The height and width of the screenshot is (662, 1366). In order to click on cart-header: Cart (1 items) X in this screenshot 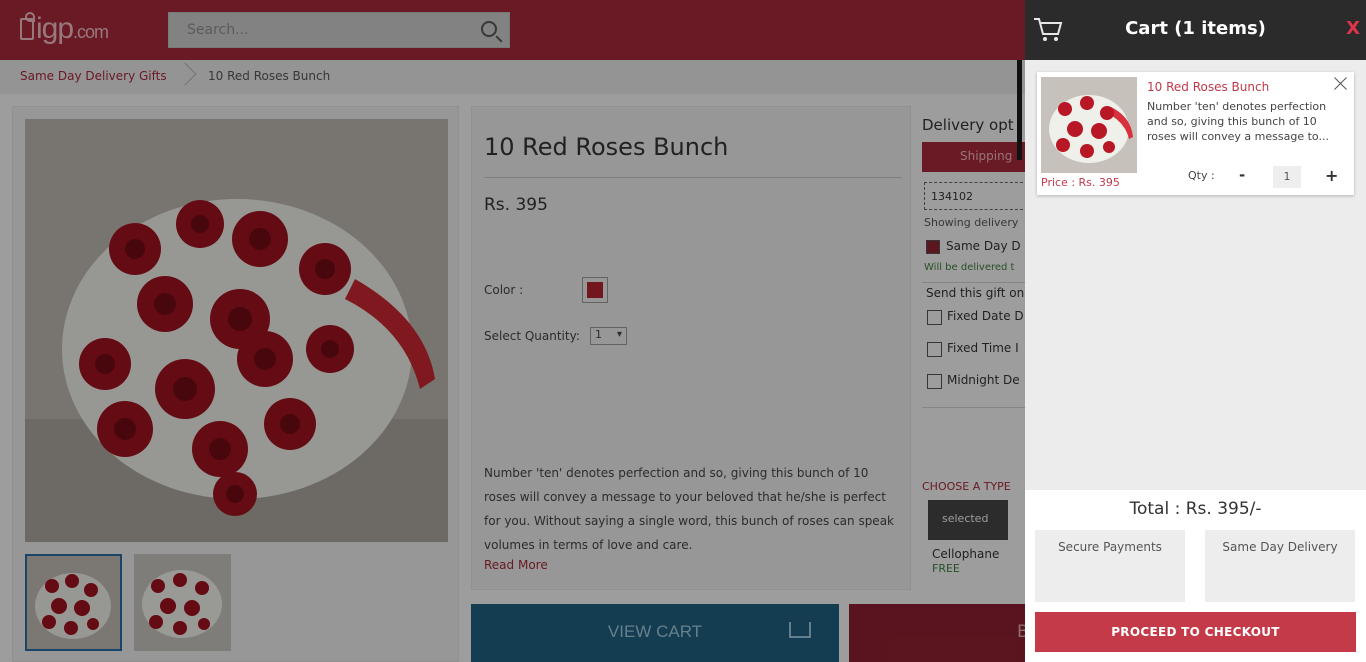, I will do `click(1195, 30)`.